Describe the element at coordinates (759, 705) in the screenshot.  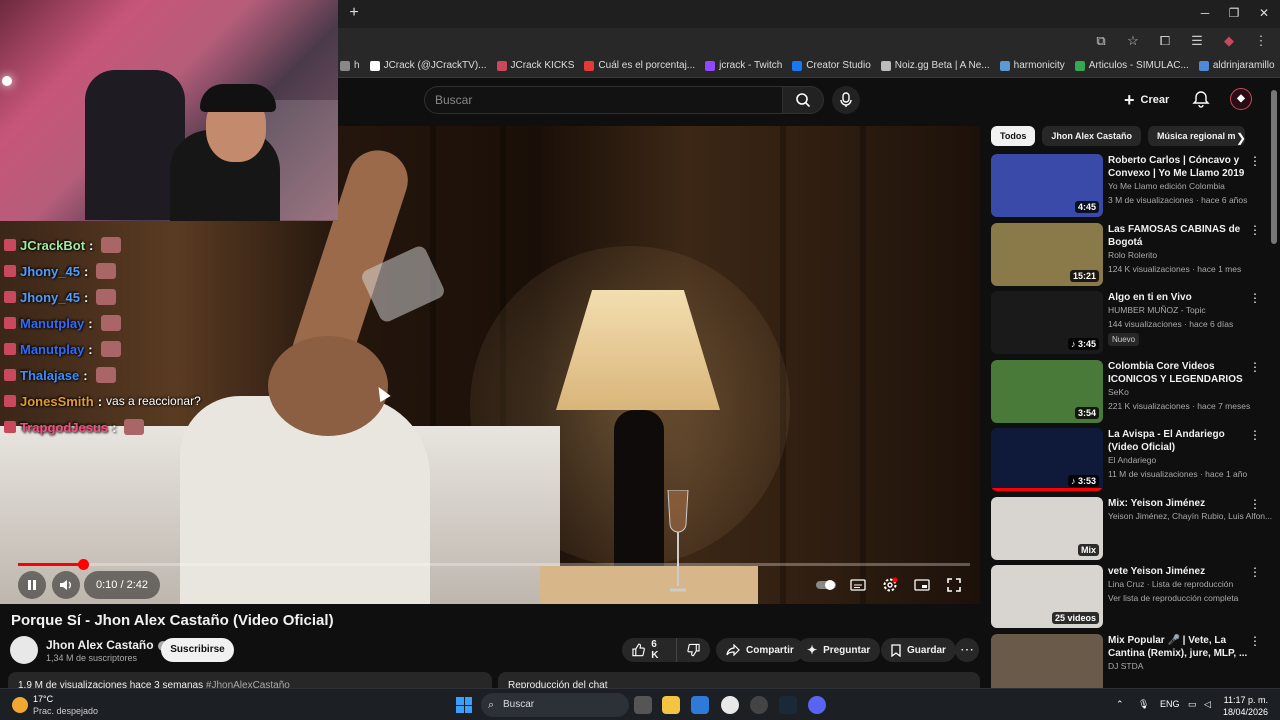
I see `obs-icon` at that location.